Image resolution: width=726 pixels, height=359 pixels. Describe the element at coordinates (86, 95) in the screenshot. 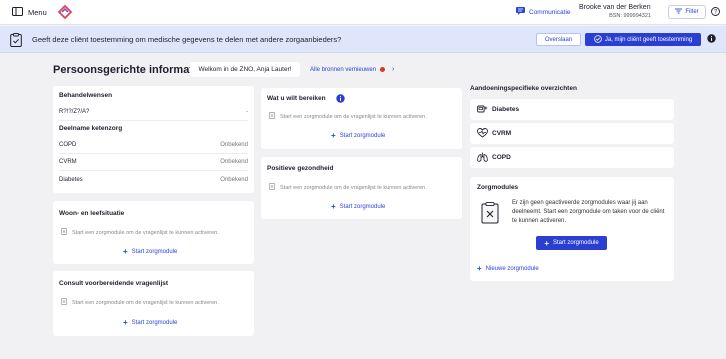

I see `behandelwensen-title: Behandelwensen` at that location.